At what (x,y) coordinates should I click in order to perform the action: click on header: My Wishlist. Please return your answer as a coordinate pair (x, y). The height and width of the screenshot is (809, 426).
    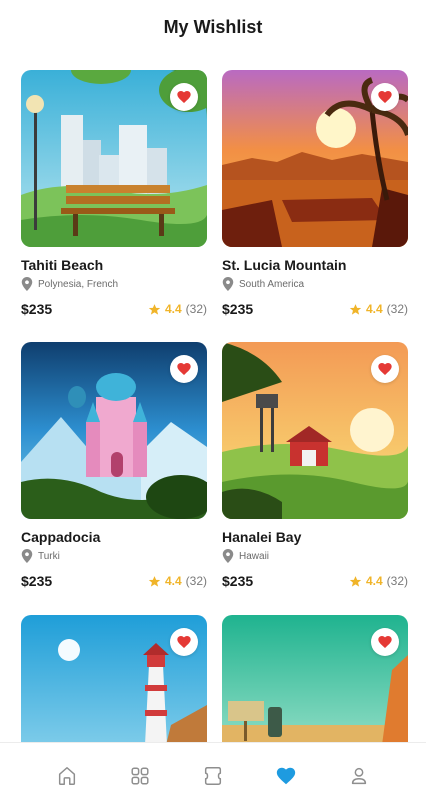
    Looking at the image, I should click on (213, 28).